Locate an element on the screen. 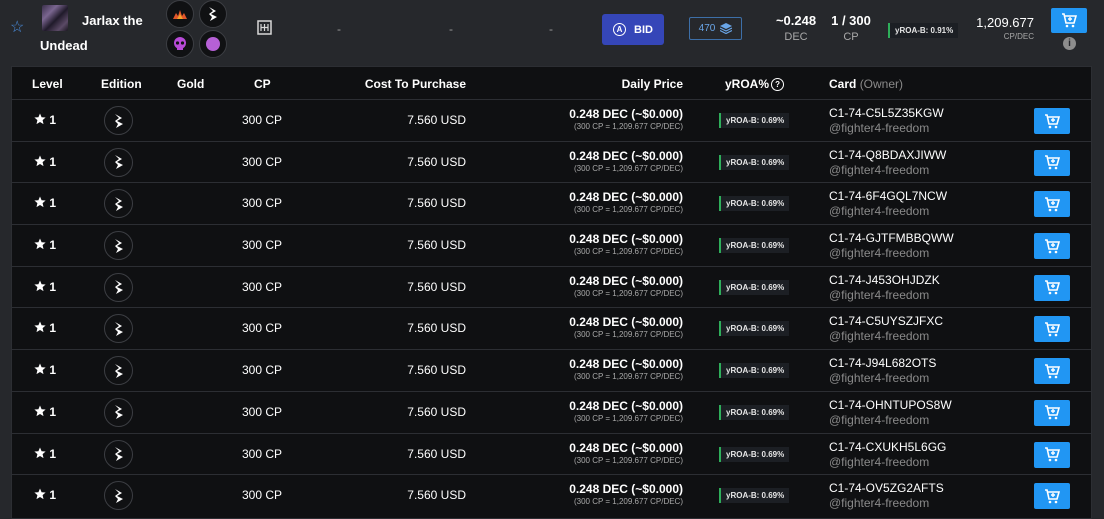 Image resolution: width=1104 pixels, height=519 pixels. card-id: C1-74-GJTFMBBQWW is located at coordinates (891, 238).